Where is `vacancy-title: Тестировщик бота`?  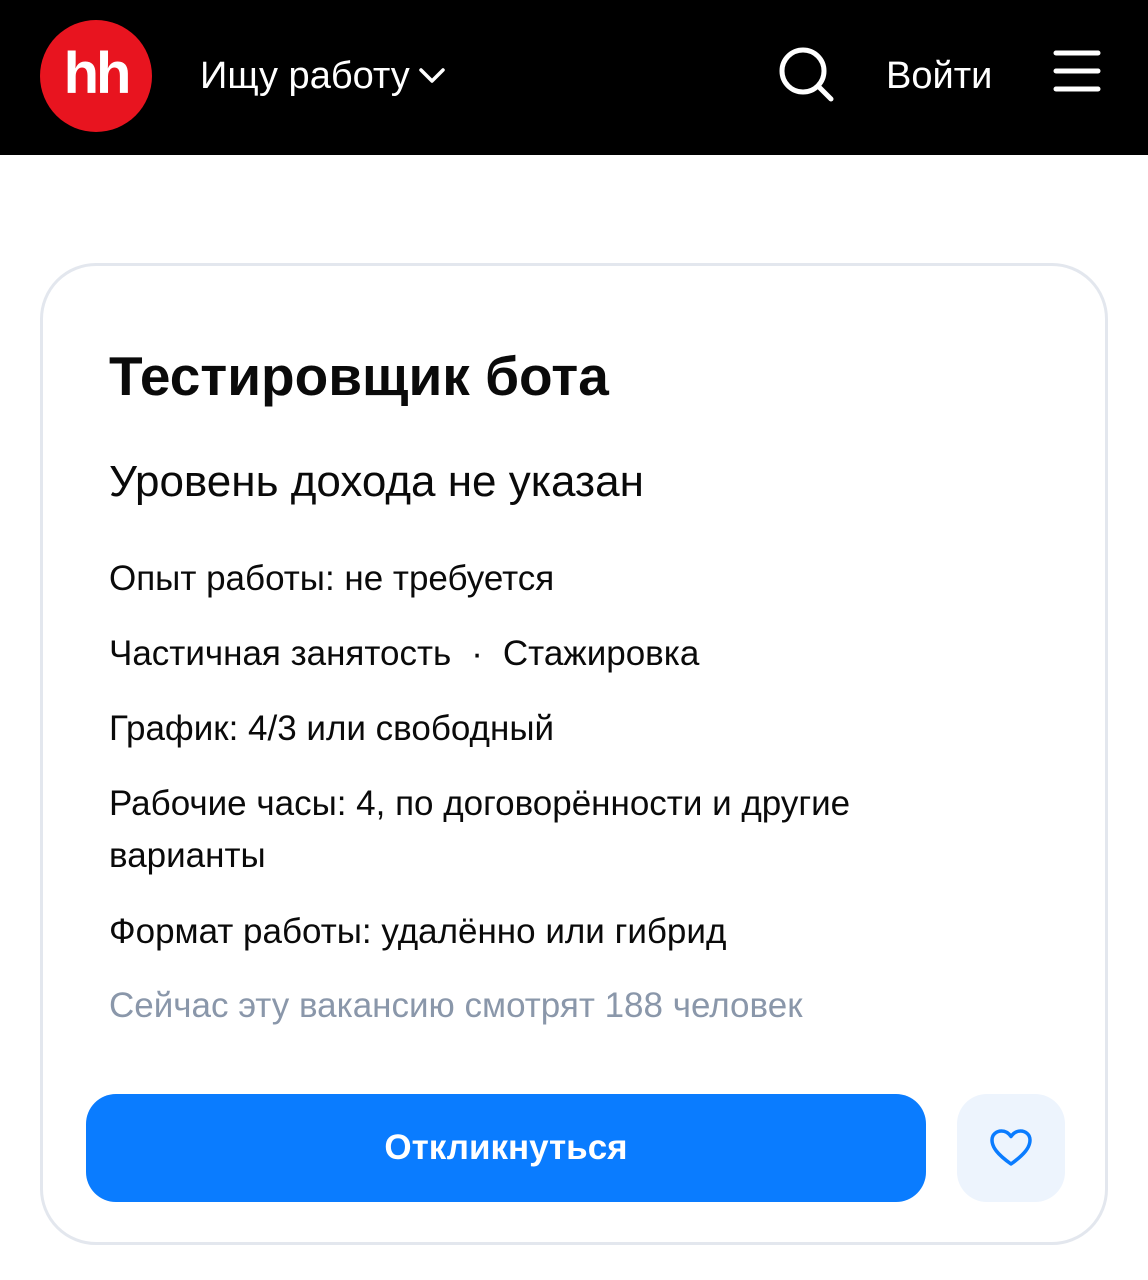
vacancy-title: Тестировщик бота is located at coordinates (359, 376).